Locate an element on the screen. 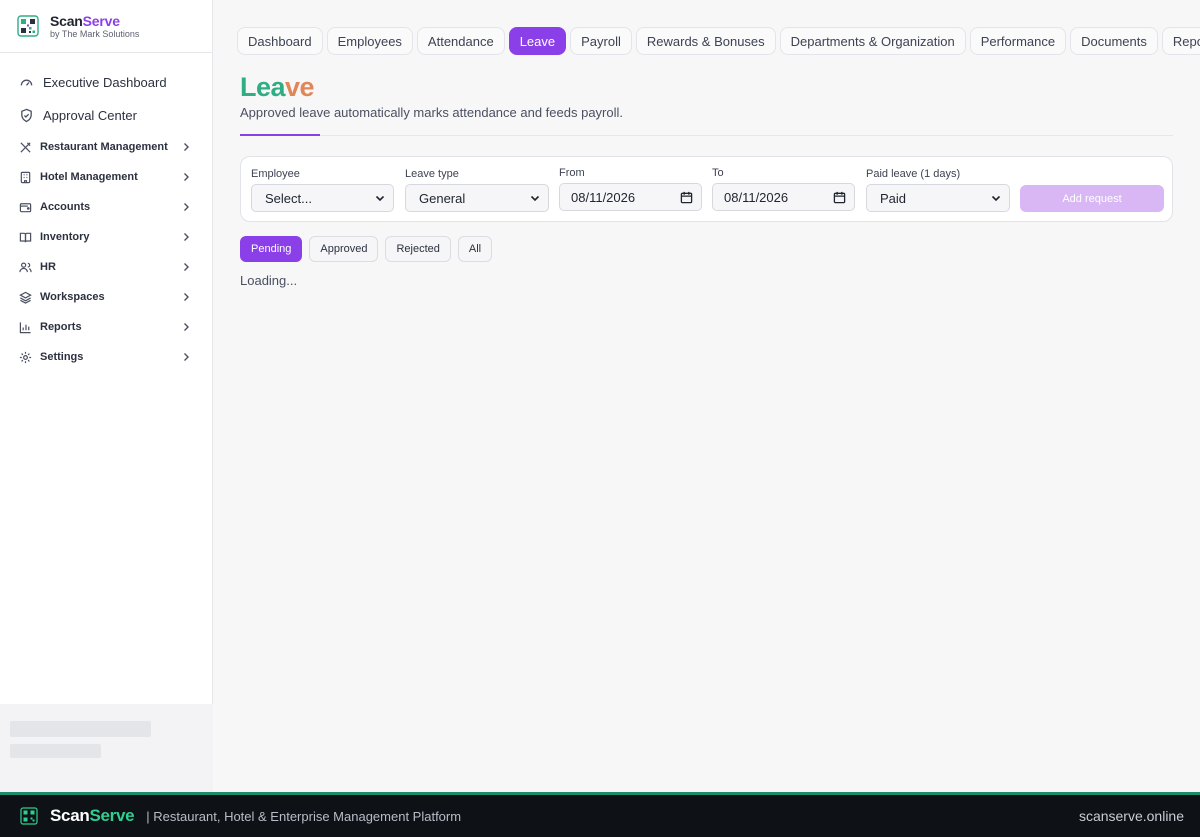 The image size is (1200, 837). sidebar-item-inventory: Inventory is located at coordinates (106, 237).